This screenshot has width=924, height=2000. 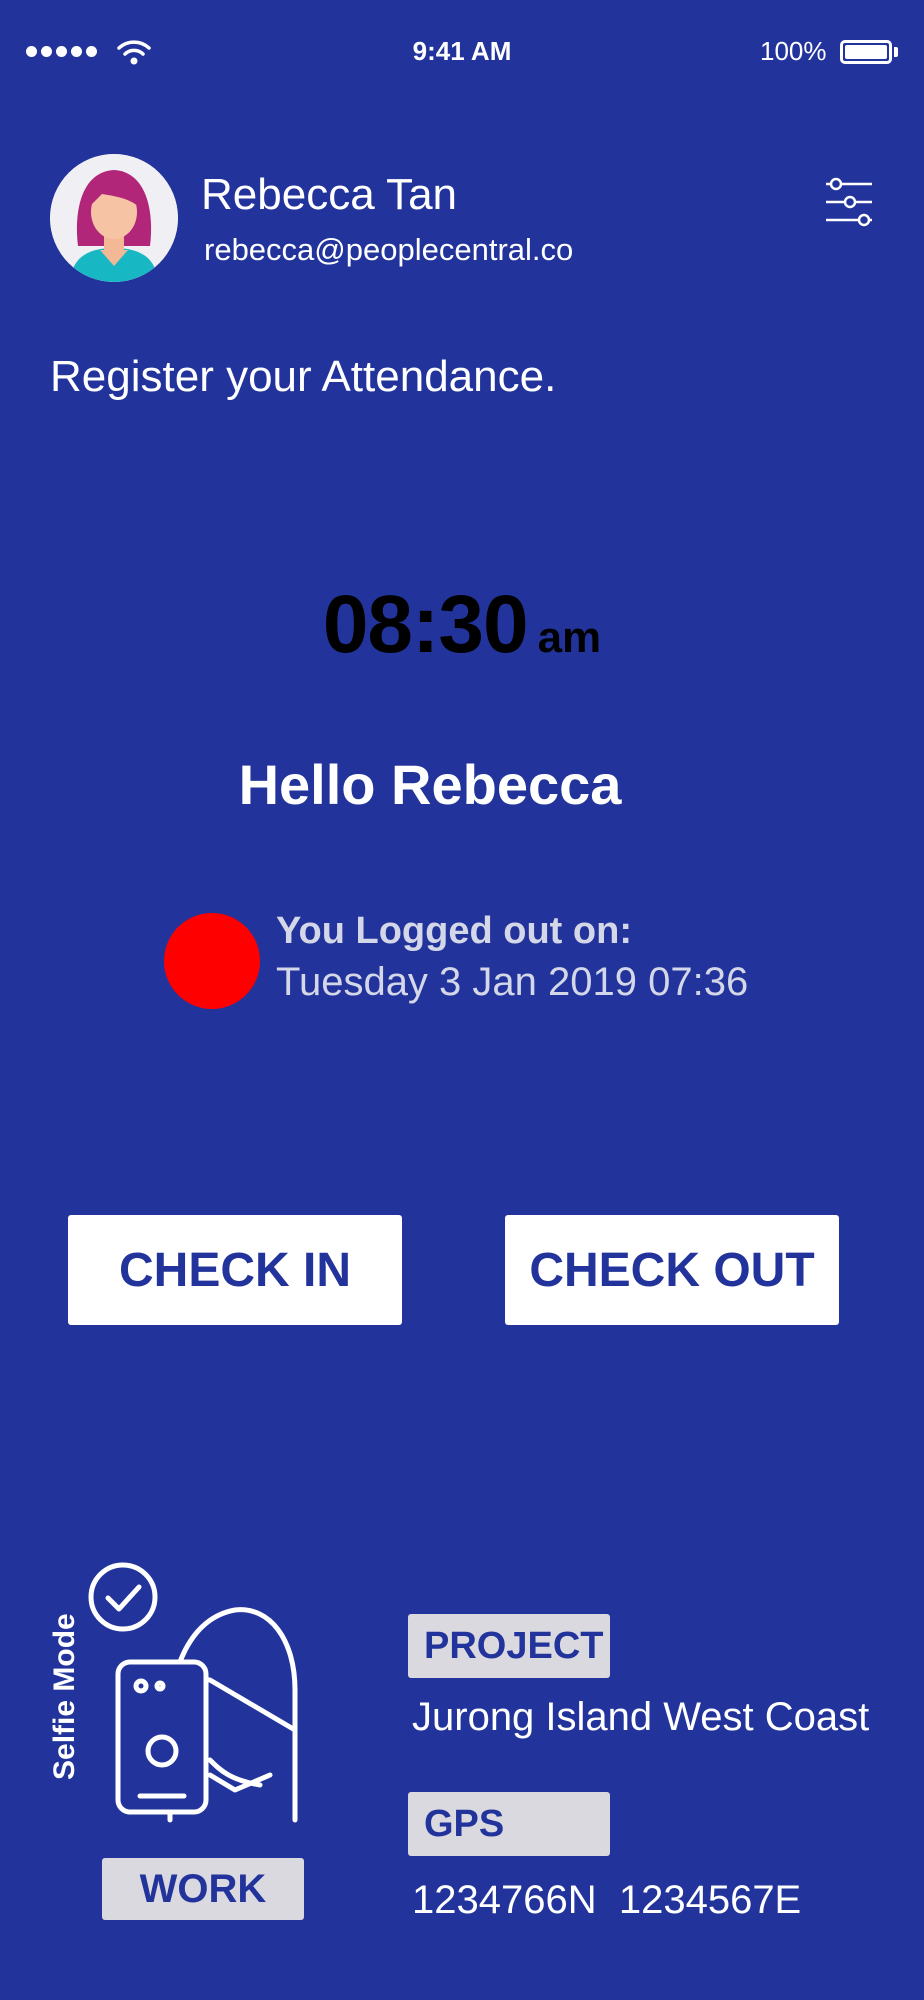 I want to click on page-heading: Register your Attendance., so click(x=303, y=376).